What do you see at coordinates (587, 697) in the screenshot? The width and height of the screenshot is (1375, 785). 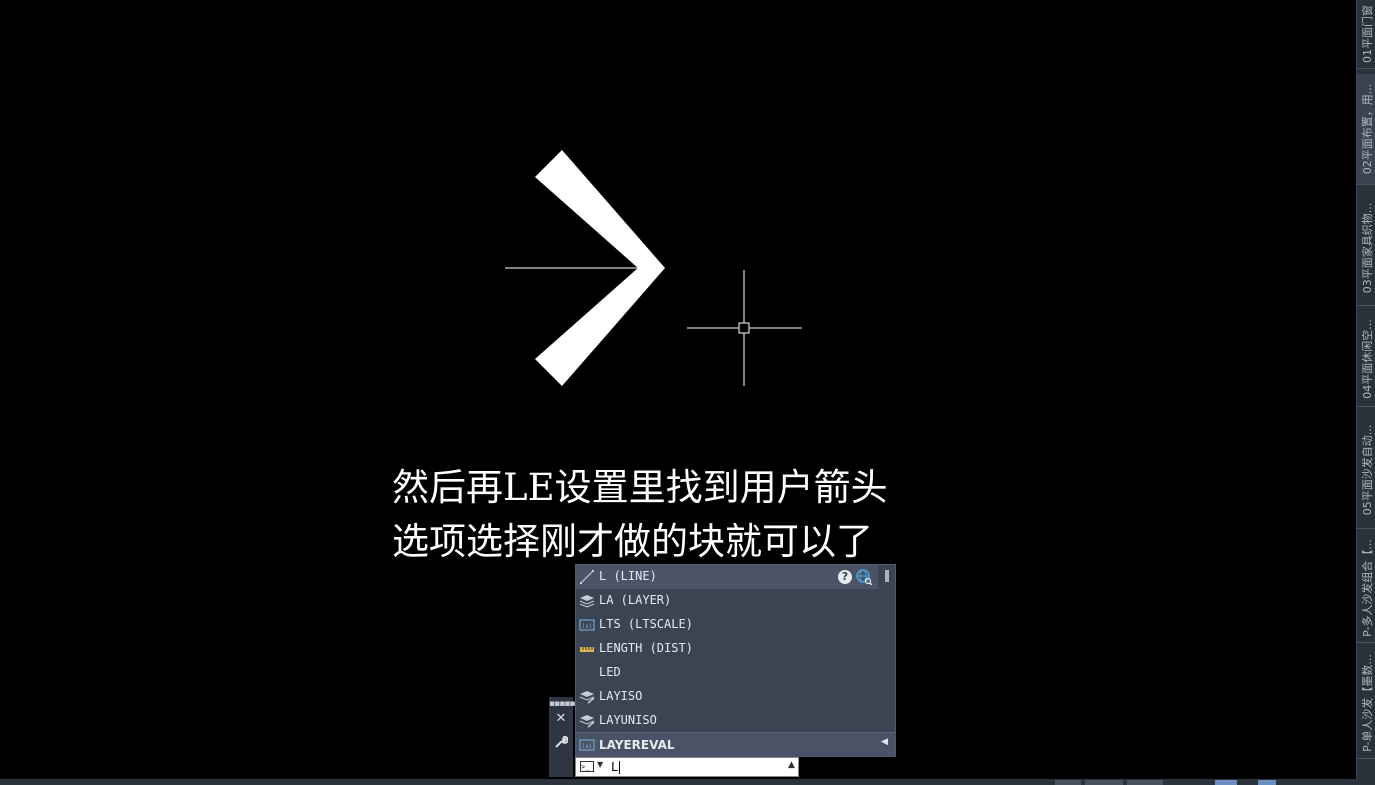 I see `layer-isolate-icon` at bounding box center [587, 697].